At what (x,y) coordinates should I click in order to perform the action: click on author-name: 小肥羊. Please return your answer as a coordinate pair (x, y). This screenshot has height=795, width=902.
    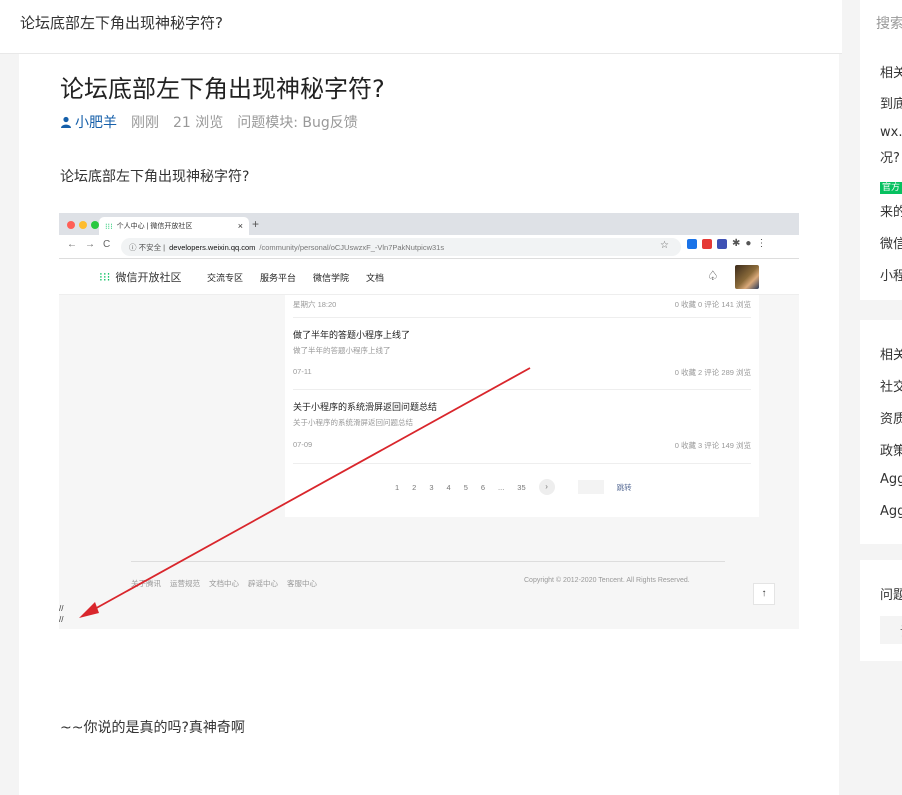
    Looking at the image, I should click on (96, 123).